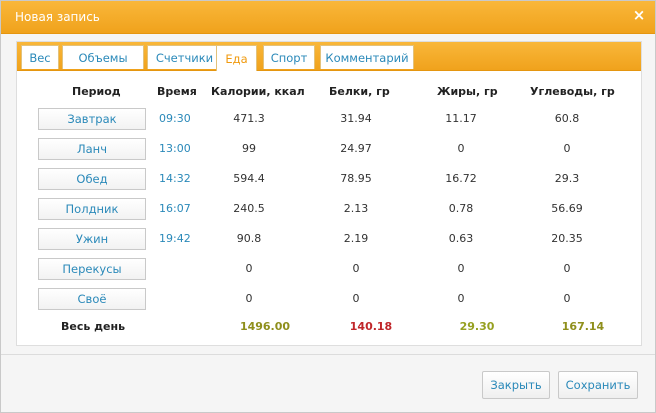 This screenshot has height=413, width=656. I want to click on table-row: Полдник 16:07 240.5 2.13 0.78 56.69, so click(329, 211).